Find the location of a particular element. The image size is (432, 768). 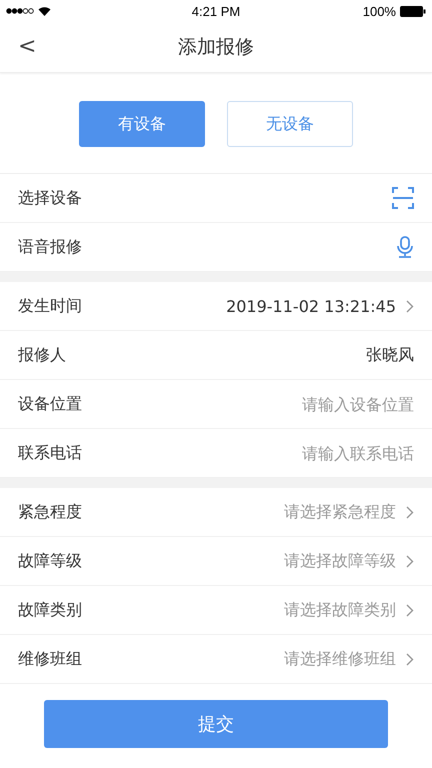

form-row: 联系电话 请输入联系电话 is located at coordinates (216, 453).